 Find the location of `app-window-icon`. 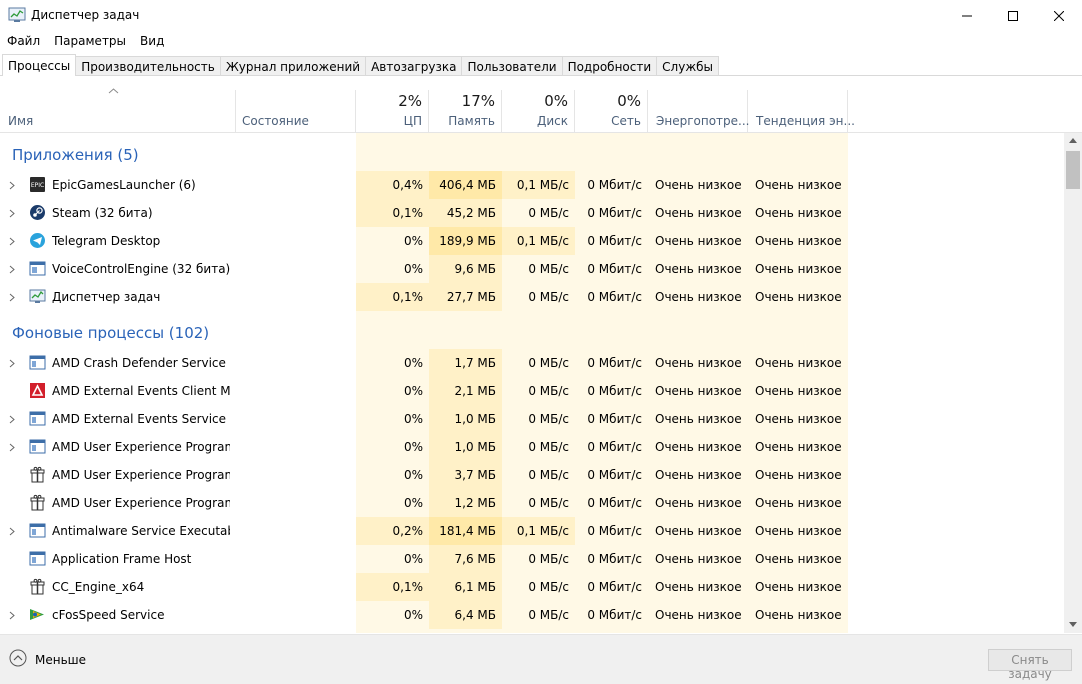

app-window-icon is located at coordinates (37, 268).